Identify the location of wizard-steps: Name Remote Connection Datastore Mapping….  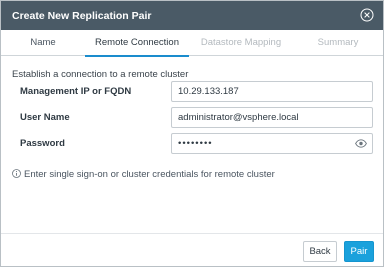
(192, 43).